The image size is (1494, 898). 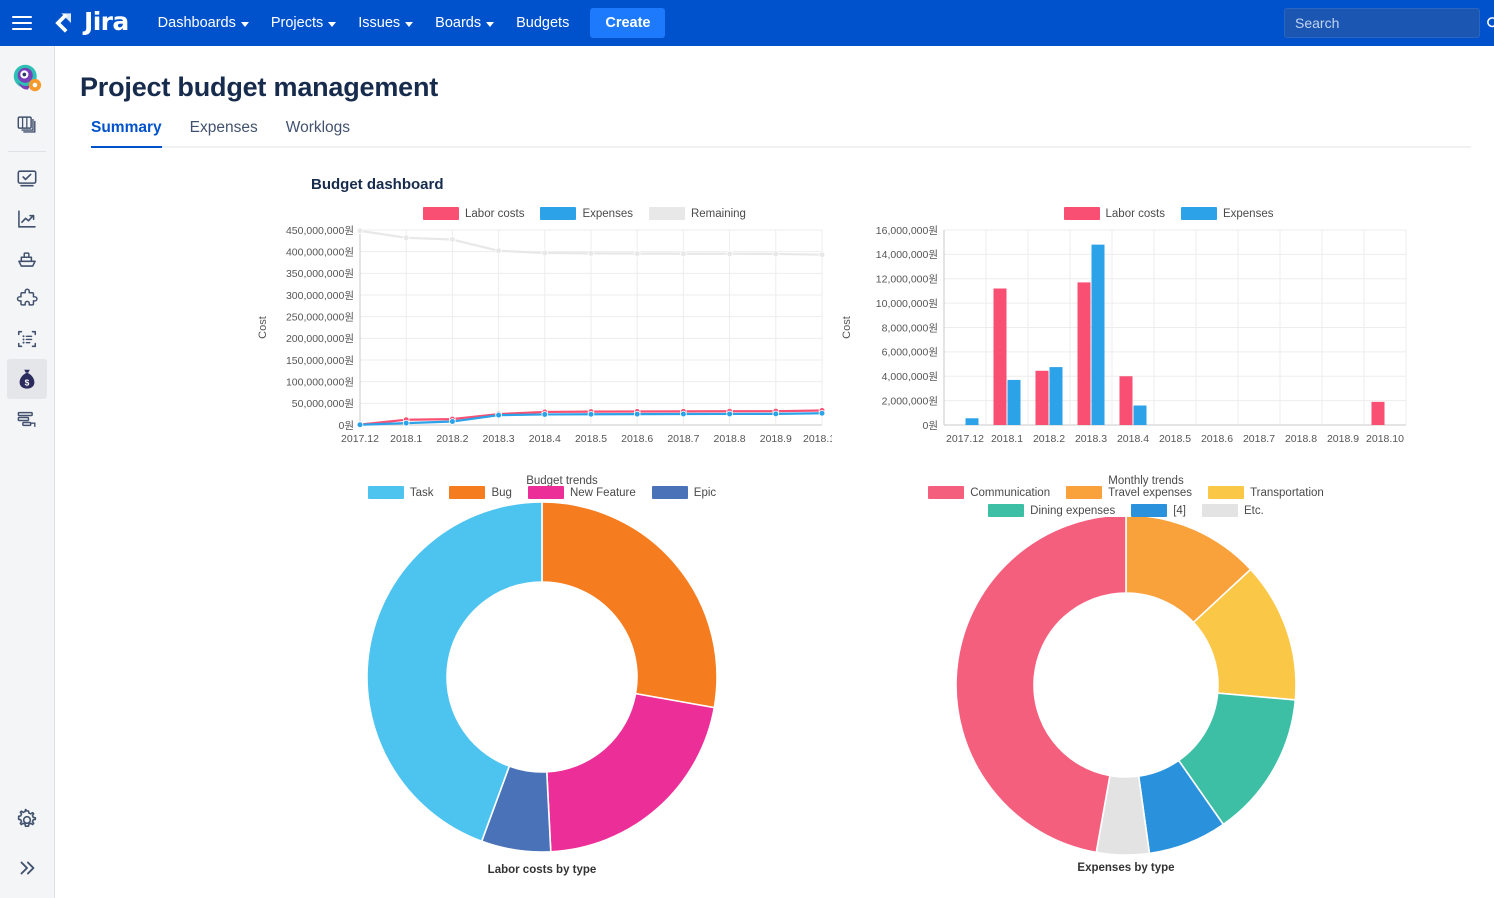 What do you see at coordinates (27, 124) in the screenshot?
I see `sidebar-item-board` at bounding box center [27, 124].